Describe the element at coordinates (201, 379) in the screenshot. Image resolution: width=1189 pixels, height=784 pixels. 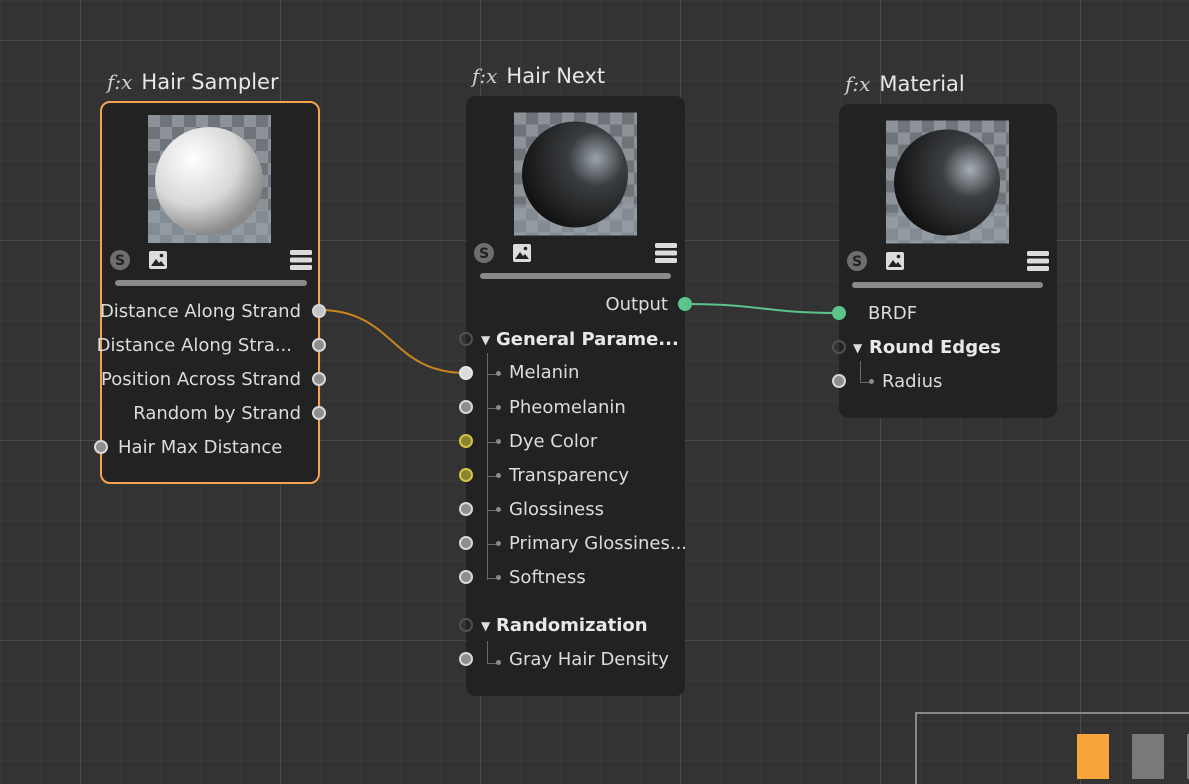
I see `output-label: Position Across Strand` at that location.